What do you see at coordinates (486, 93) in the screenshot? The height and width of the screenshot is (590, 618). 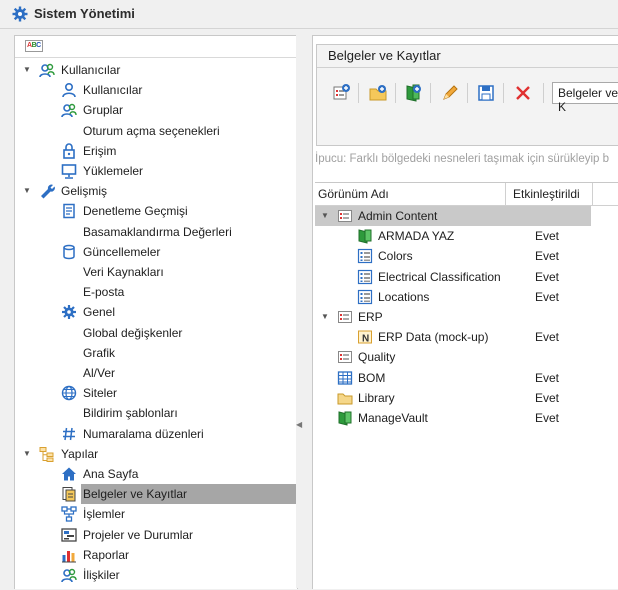 I see `save-icon` at bounding box center [486, 93].